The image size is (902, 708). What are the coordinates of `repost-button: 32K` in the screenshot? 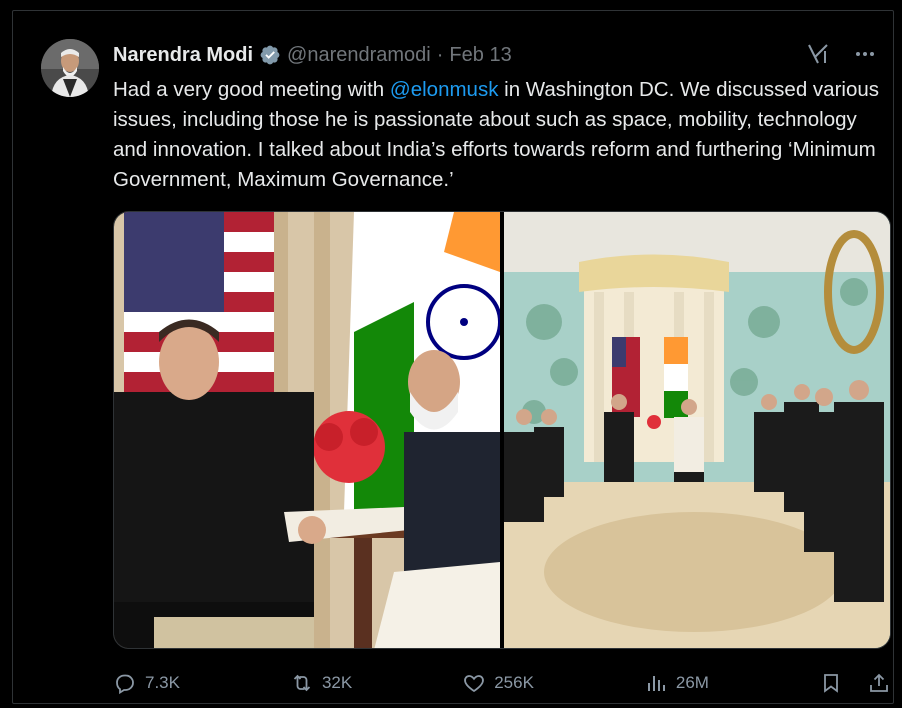 It's located at (321, 683).